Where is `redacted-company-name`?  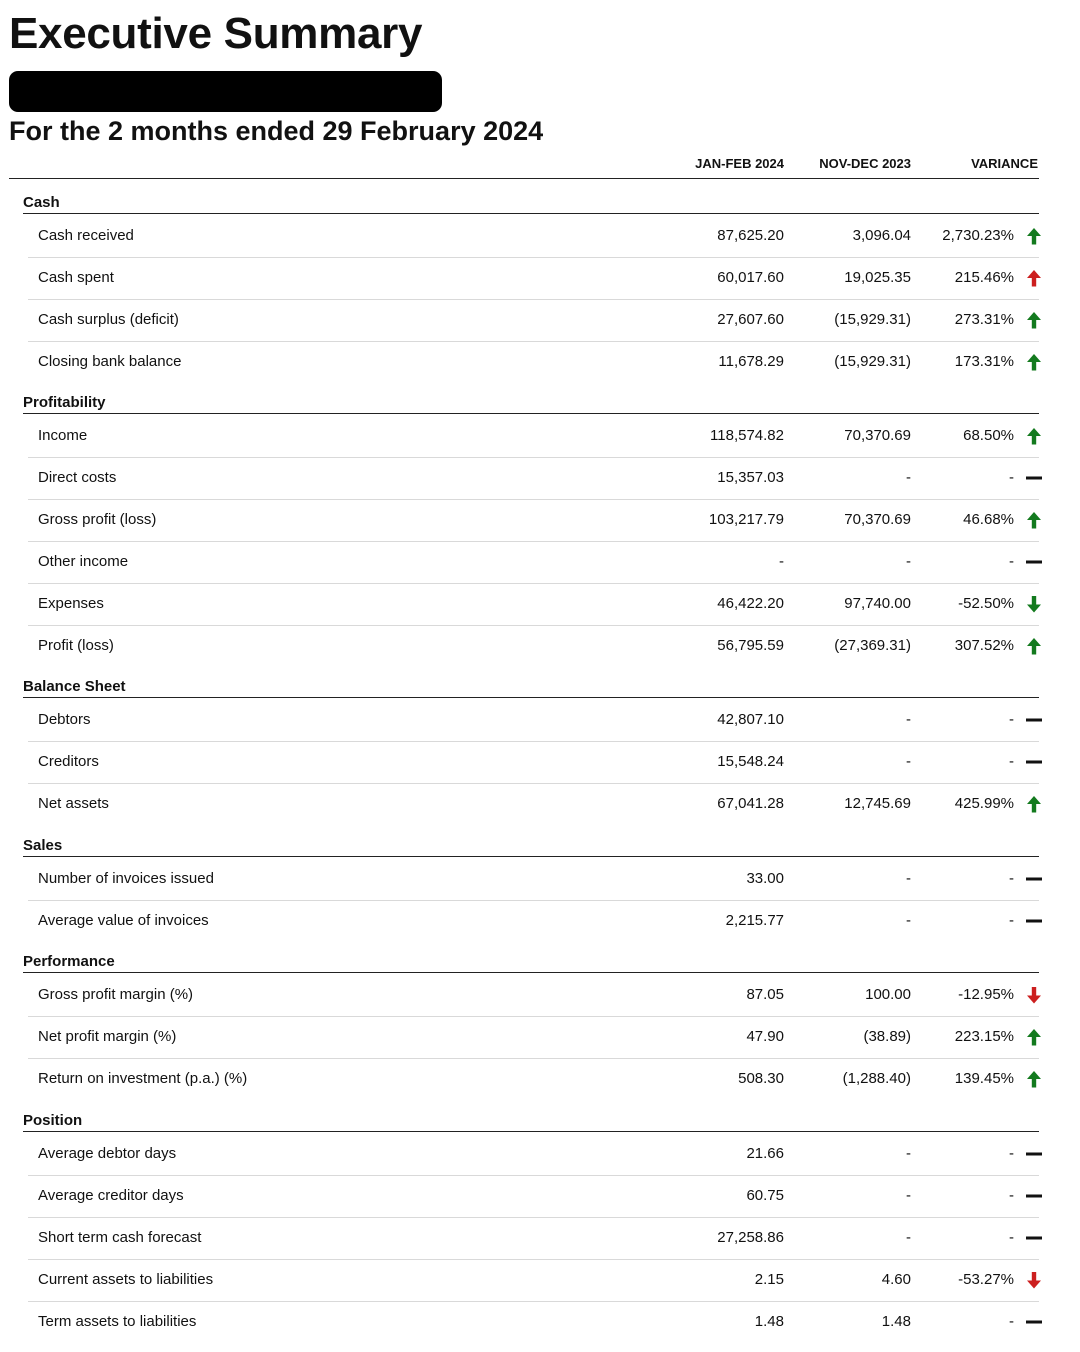
redacted-company-name is located at coordinates (225, 91).